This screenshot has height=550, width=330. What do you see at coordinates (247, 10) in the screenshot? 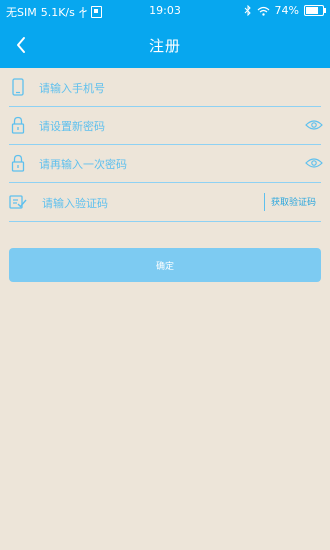
I see `bluetooth-icon` at bounding box center [247, 10].